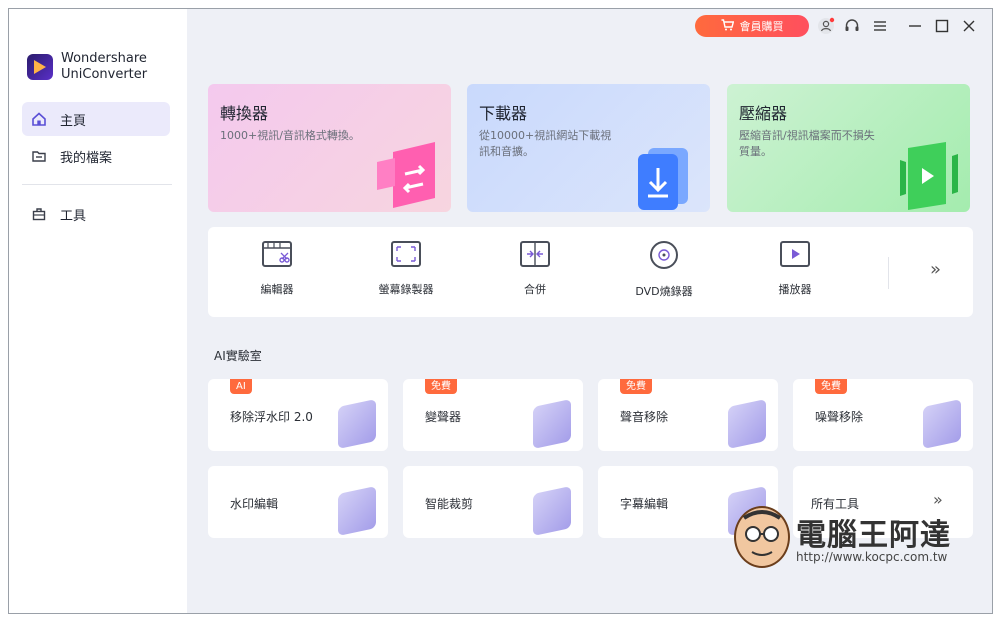  Describe the element at coordinates (39, 119) in the screenshot. I see `home-icon` at that location.